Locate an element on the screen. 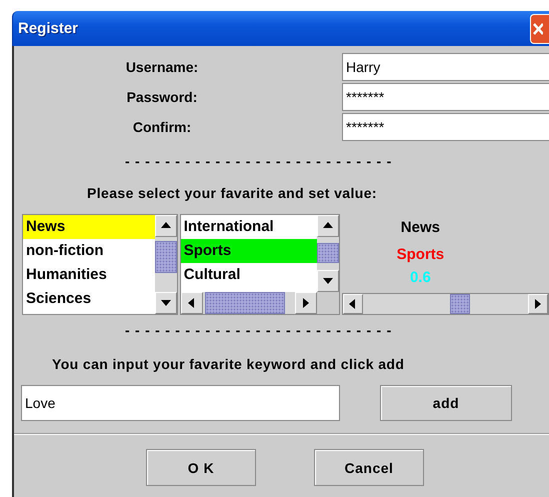  field-label: Username: is located at coordinates (162, 67).